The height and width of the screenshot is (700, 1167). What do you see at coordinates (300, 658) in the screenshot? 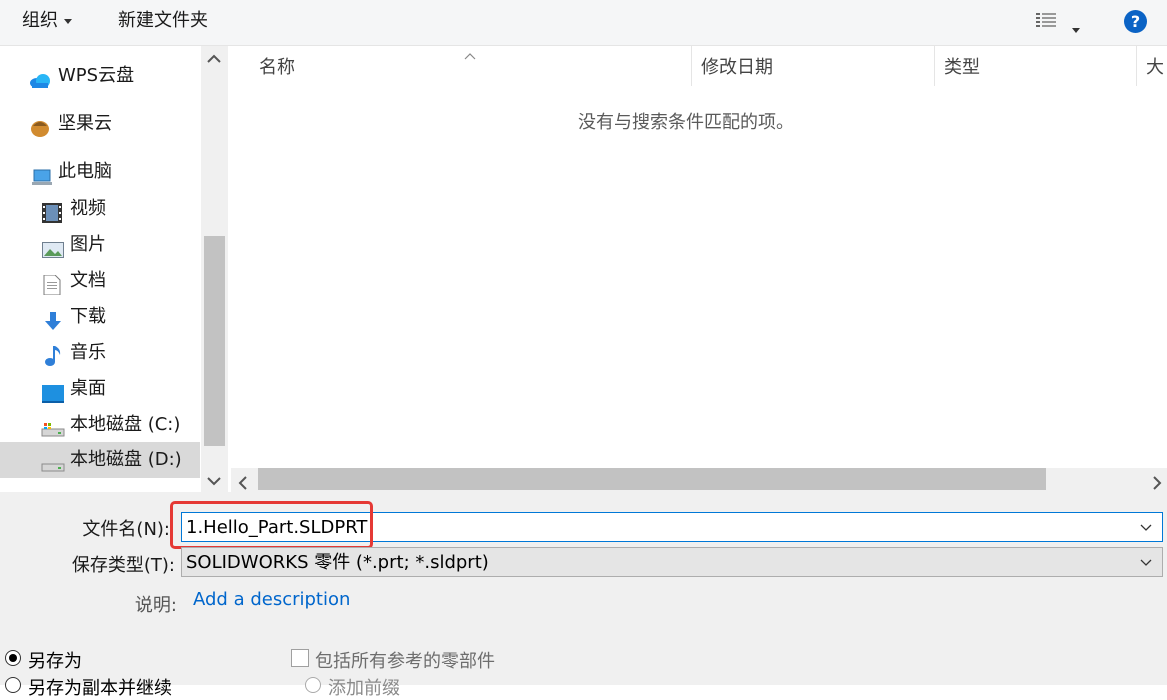
I see `include-refs-checkbox` at bounding box center [300, 658].